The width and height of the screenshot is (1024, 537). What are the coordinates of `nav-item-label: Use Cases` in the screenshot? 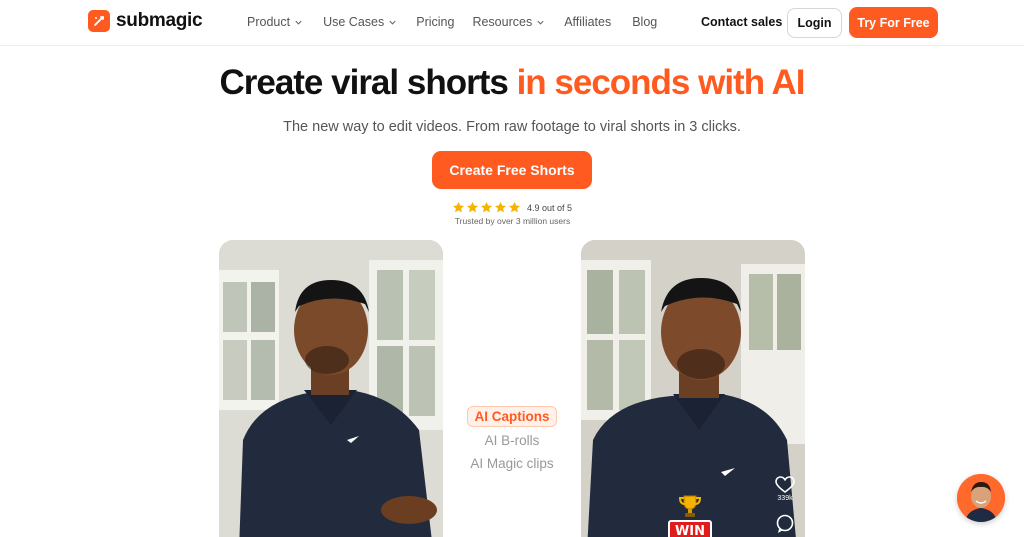 It's located at (354, 22).